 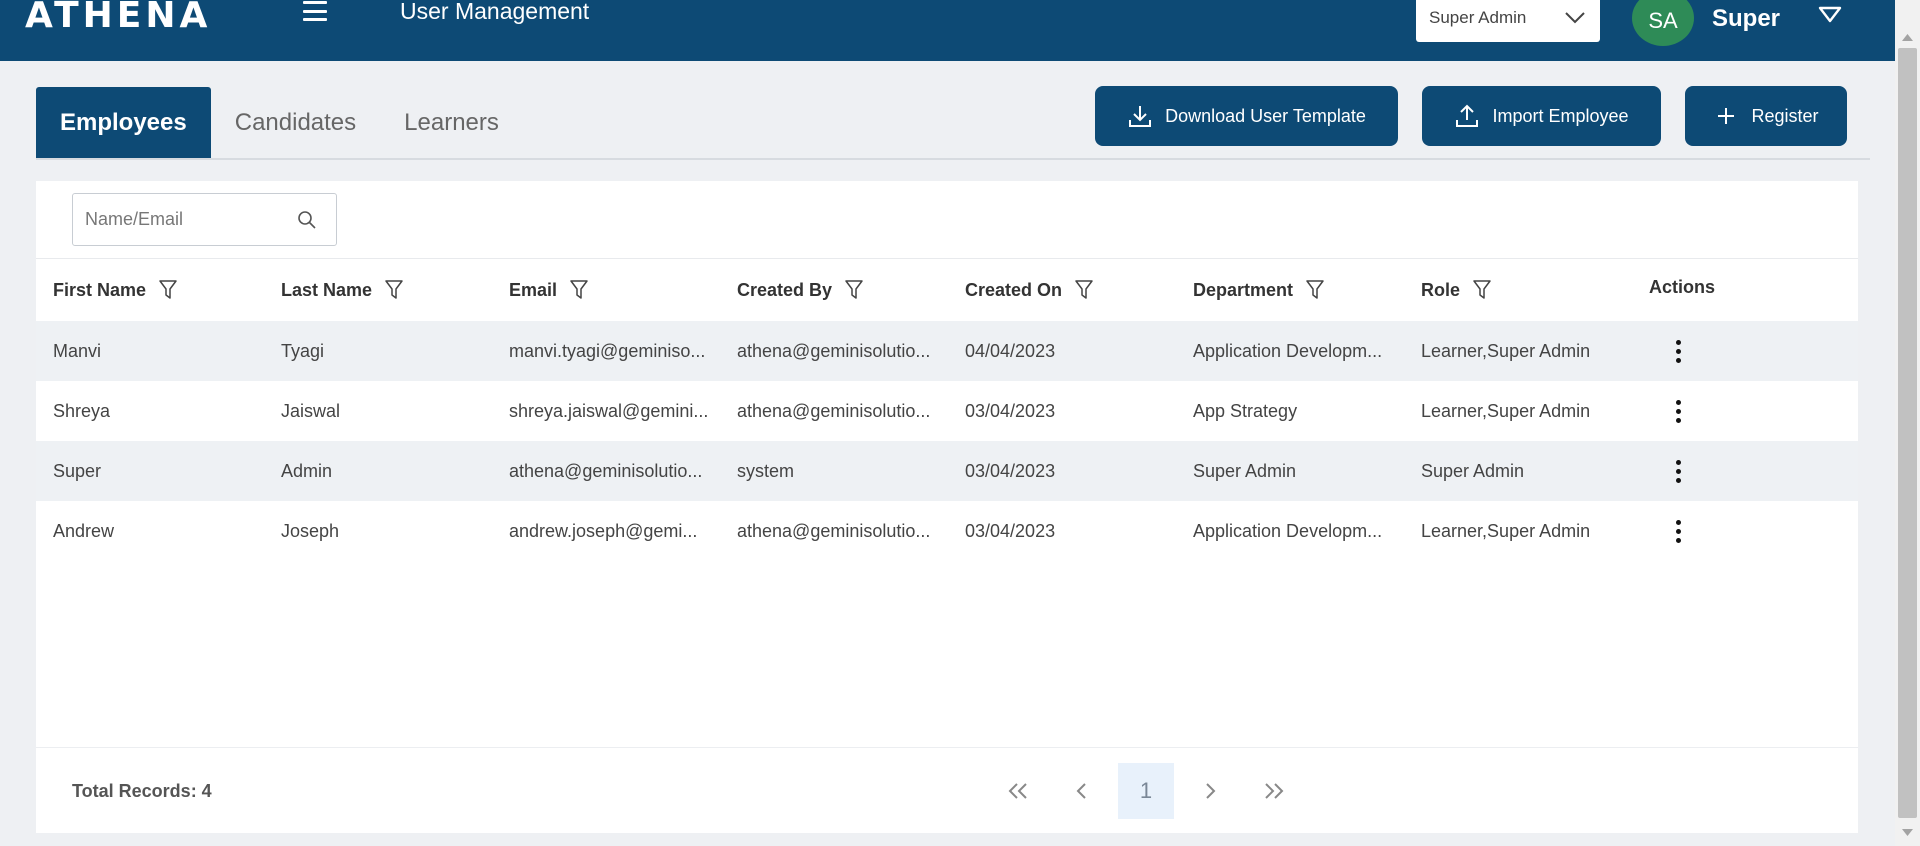 I want to click on avatar-initials: SA, so click(x=1663, y=20).